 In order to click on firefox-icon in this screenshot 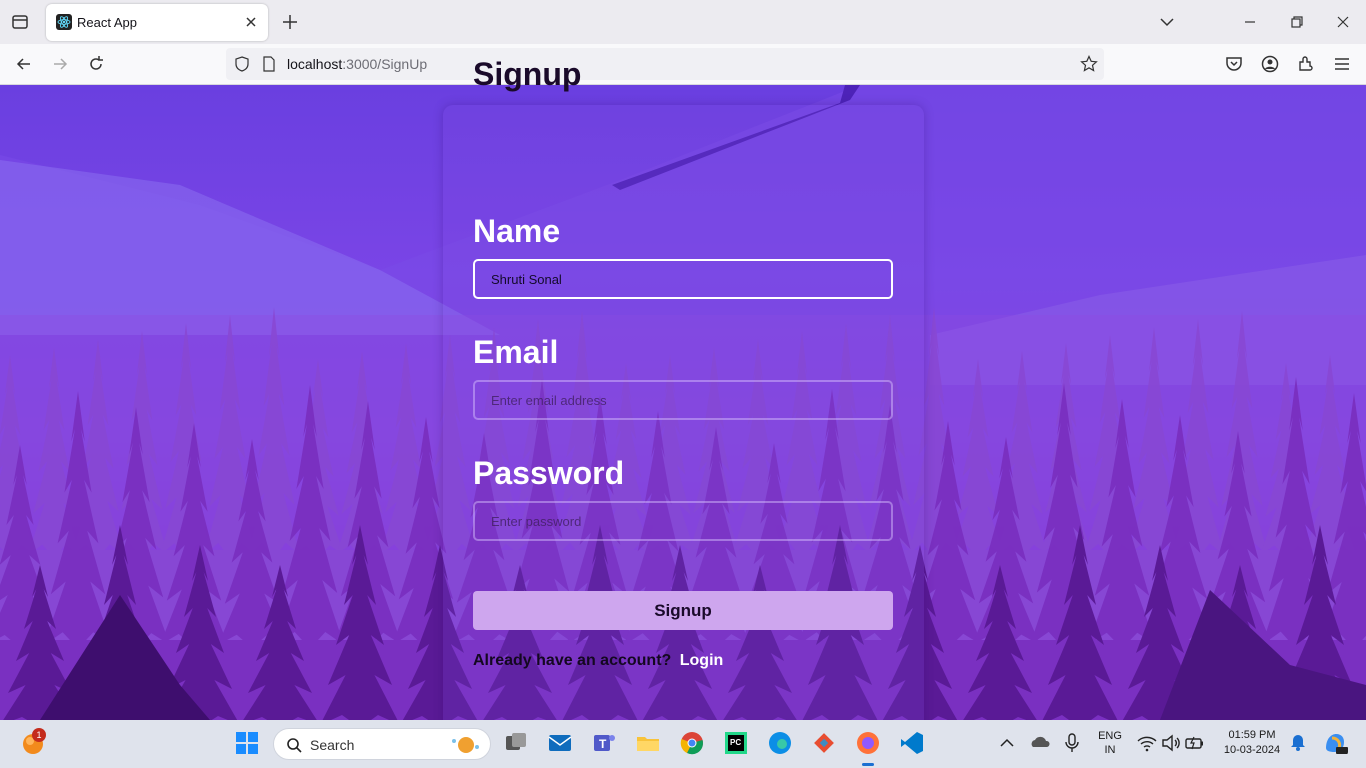, I will do `click(868, 743)`.